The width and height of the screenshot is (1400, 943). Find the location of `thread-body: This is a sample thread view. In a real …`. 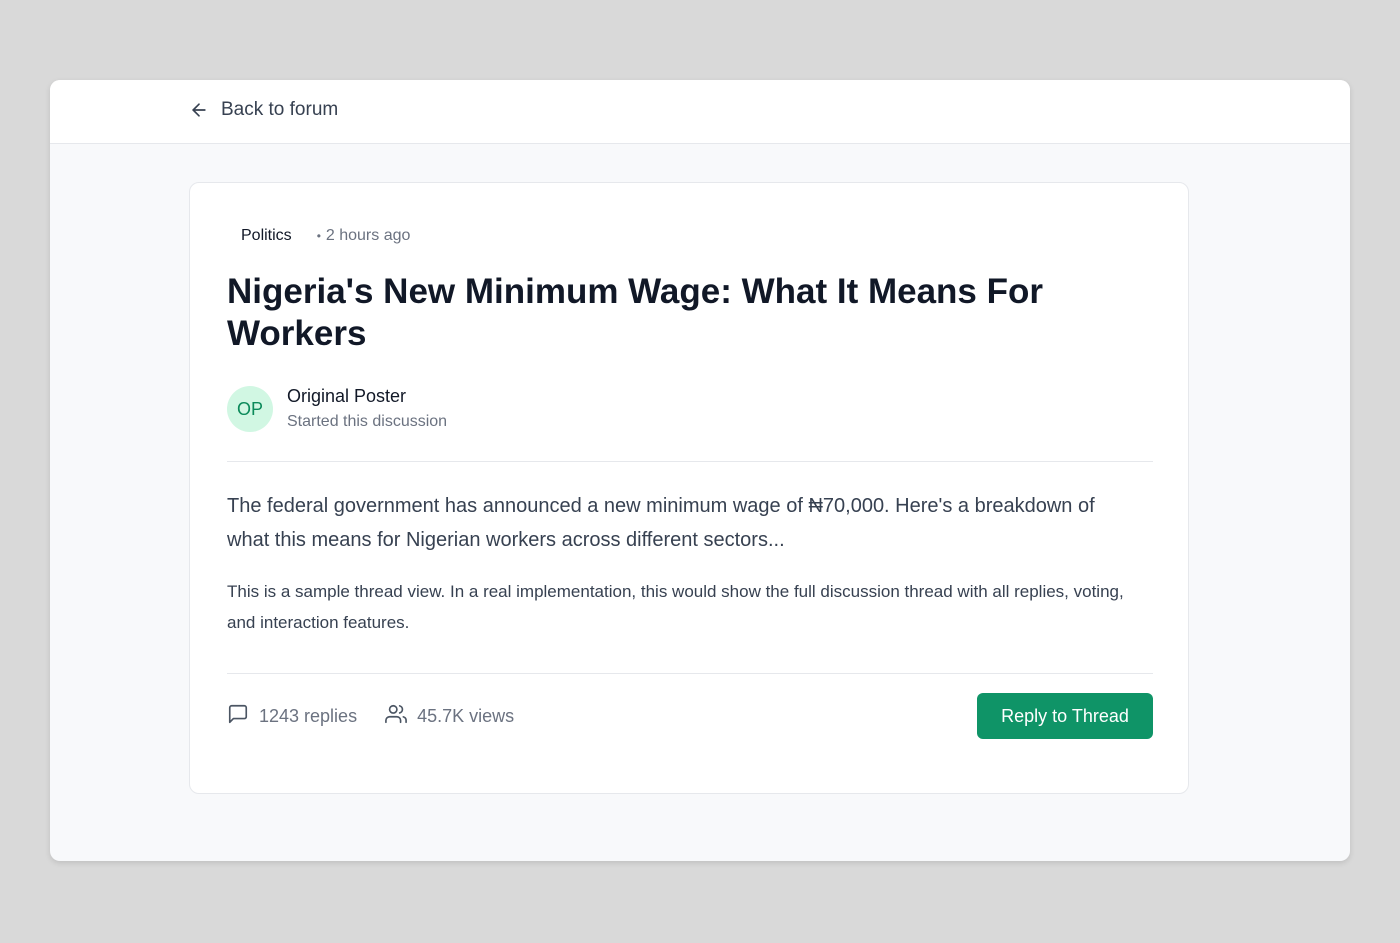

thread-body: This is a sample thread view. In a real … is located at coordinates (675, 607).